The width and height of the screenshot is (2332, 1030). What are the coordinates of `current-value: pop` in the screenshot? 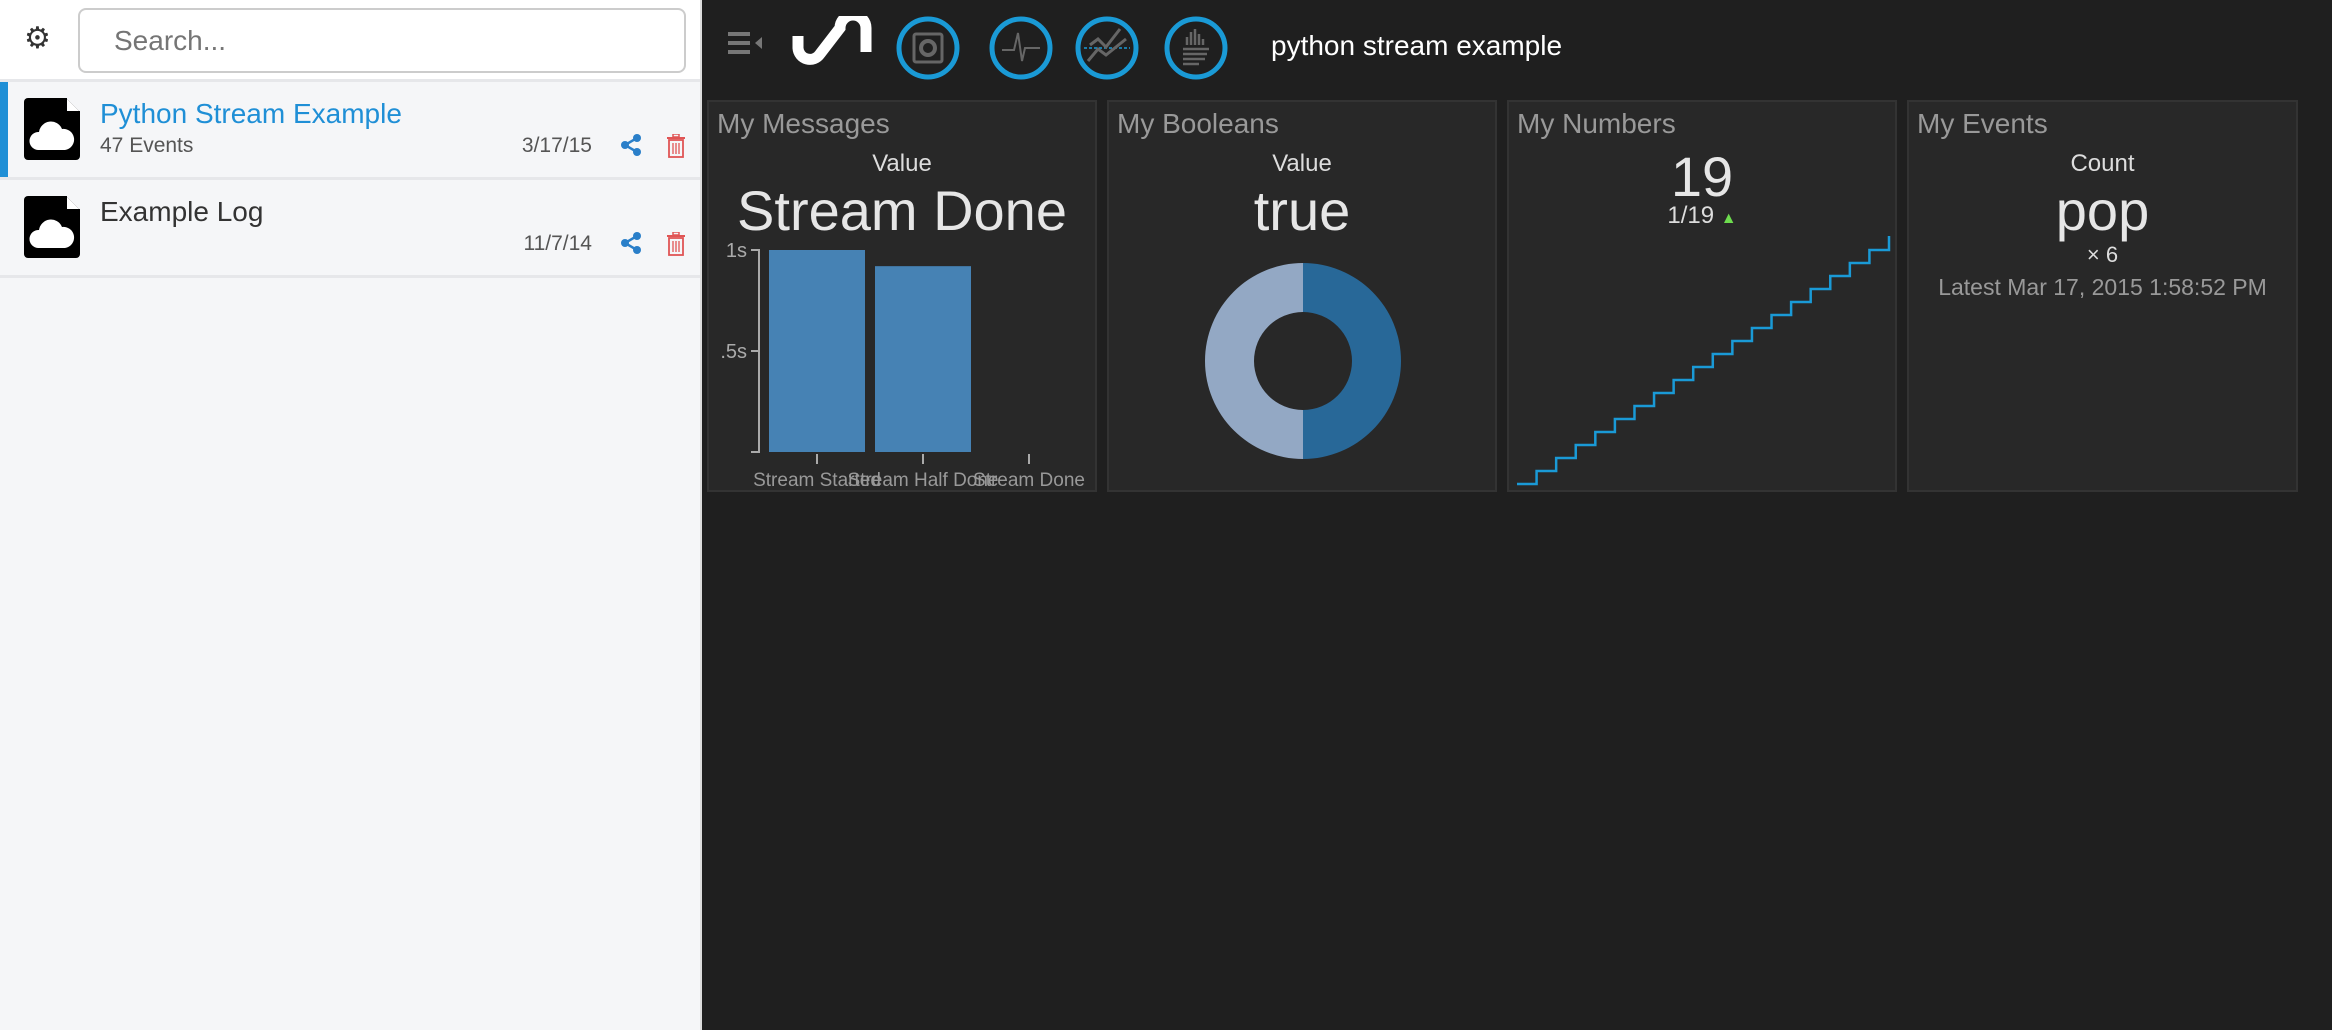 It's located at (2102, 210).